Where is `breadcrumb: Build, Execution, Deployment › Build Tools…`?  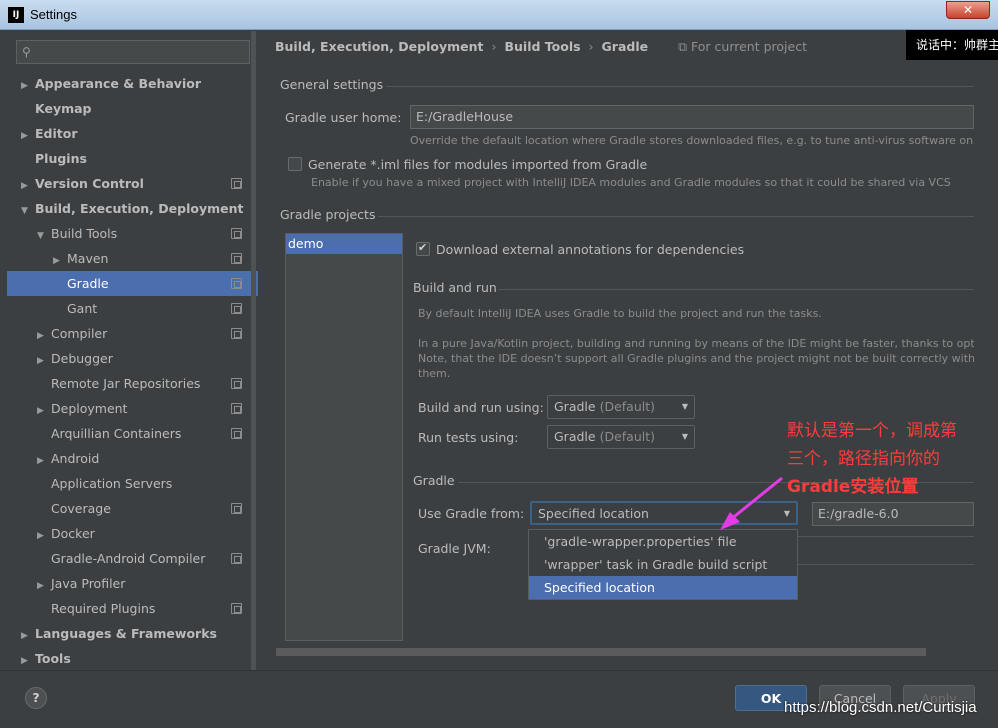
breadcrumb: Build, Execution, Deployment › Build Tools… is located at coordinates (541, 47).